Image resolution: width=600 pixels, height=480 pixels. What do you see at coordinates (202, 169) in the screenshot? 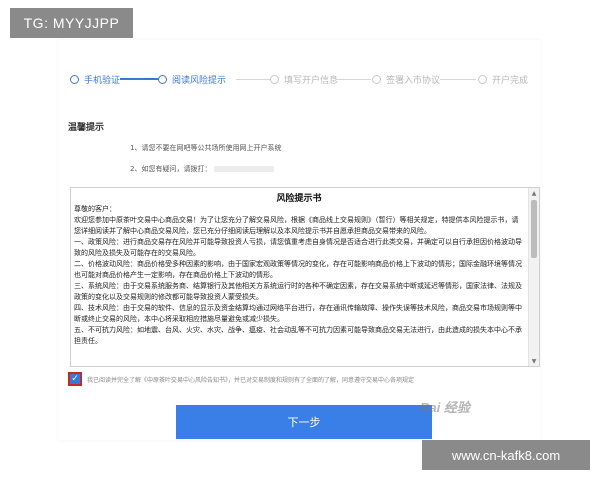
I see `tip-item: 2、如您有疑问，请拨打：` at bounding box center [202, 169].